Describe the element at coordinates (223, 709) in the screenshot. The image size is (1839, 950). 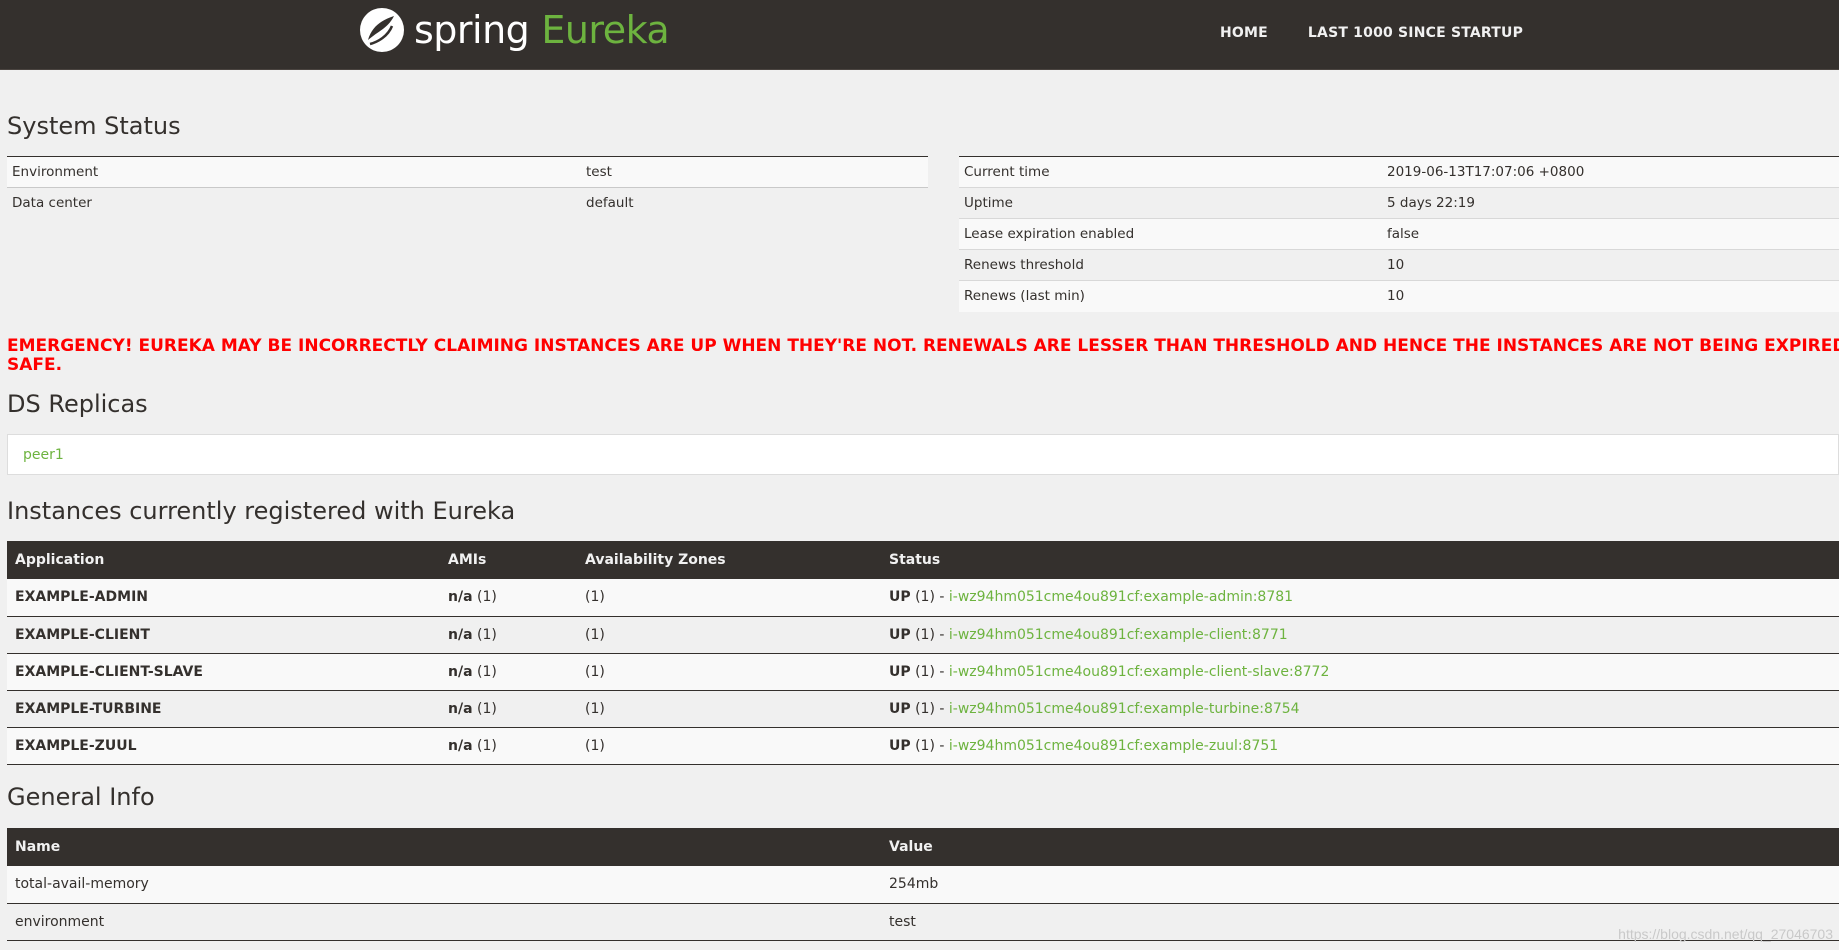
I see `application-name: EXAMPLE-TURBINE` at that location.